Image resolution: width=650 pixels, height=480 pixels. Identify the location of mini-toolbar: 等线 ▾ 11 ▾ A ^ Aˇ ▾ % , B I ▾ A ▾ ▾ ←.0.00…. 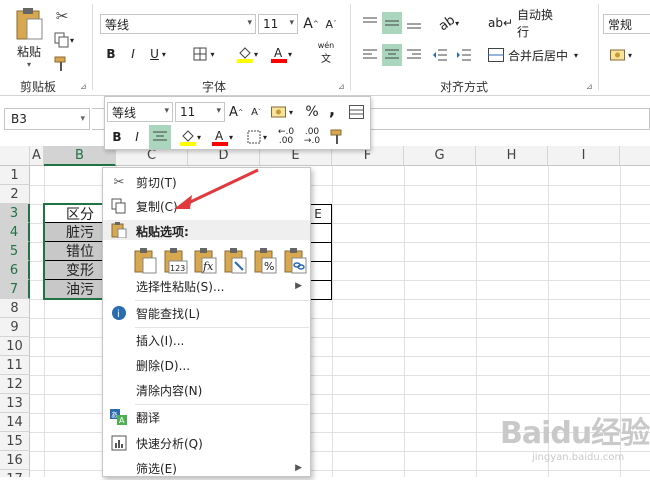
(237, 123).